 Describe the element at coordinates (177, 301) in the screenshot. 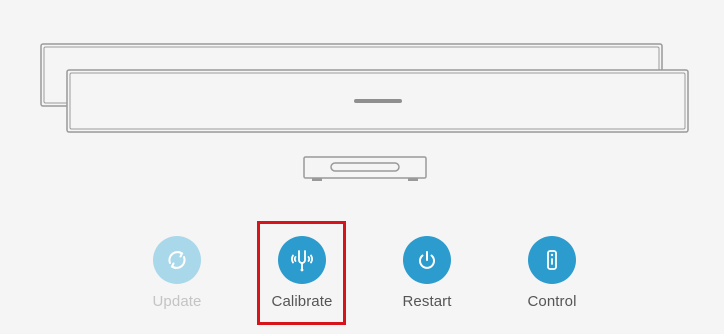

I see `update-label: Update` at that location.